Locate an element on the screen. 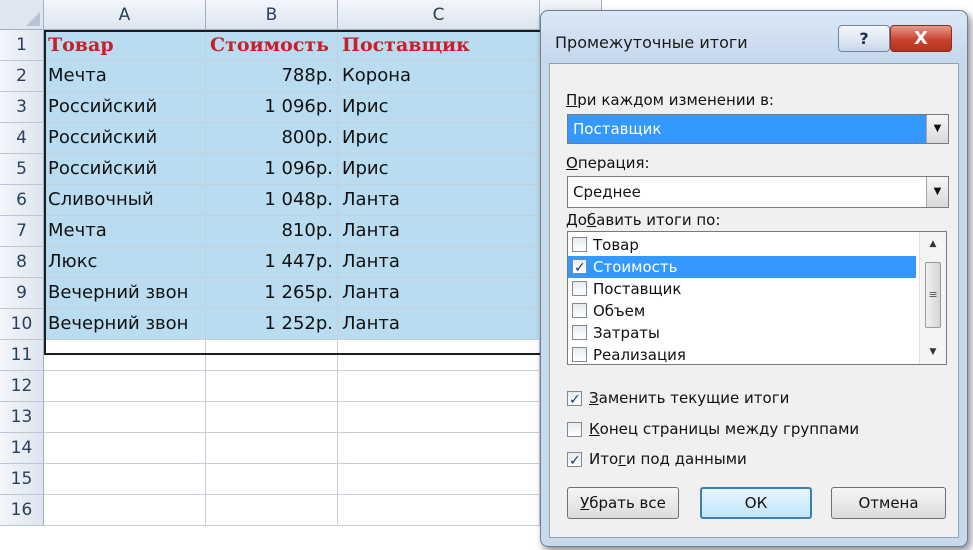  row-header-6: 6 is located at coordinates (22, 200).